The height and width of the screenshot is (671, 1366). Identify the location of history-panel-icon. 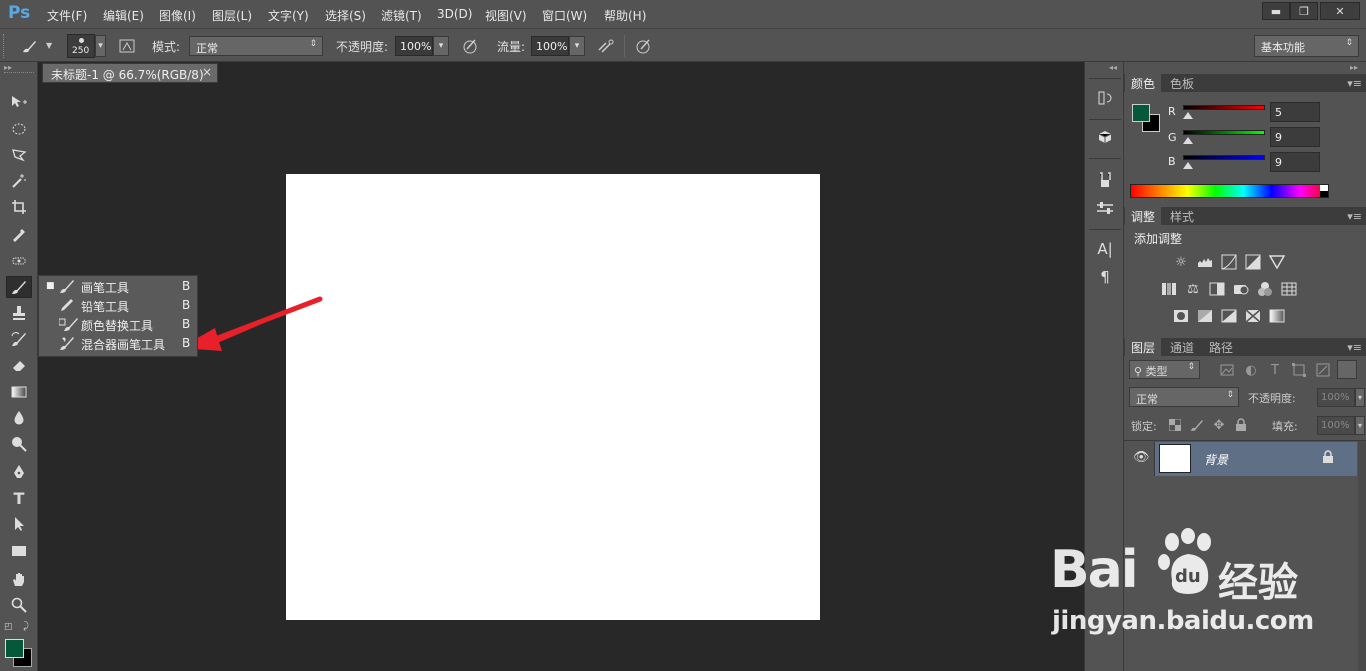
(1105, 98).